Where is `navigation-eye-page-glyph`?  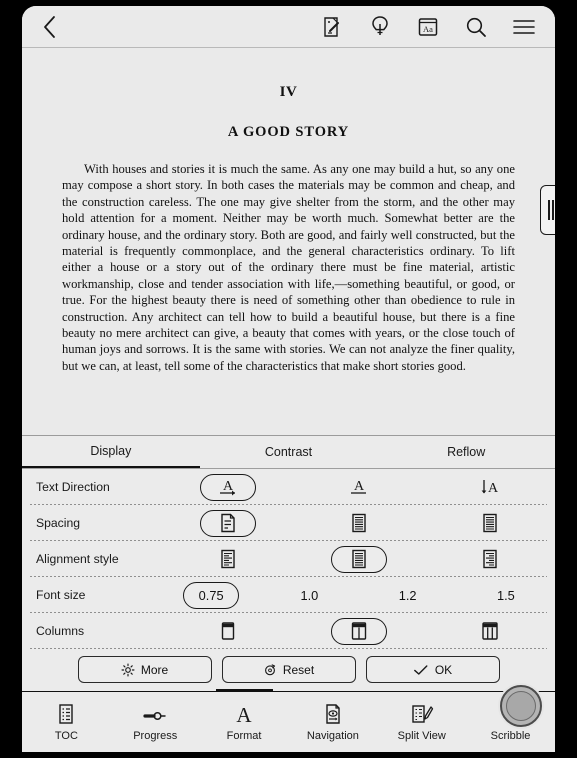 navigation-eye-page-glyph is located at coordinates (333, 713).